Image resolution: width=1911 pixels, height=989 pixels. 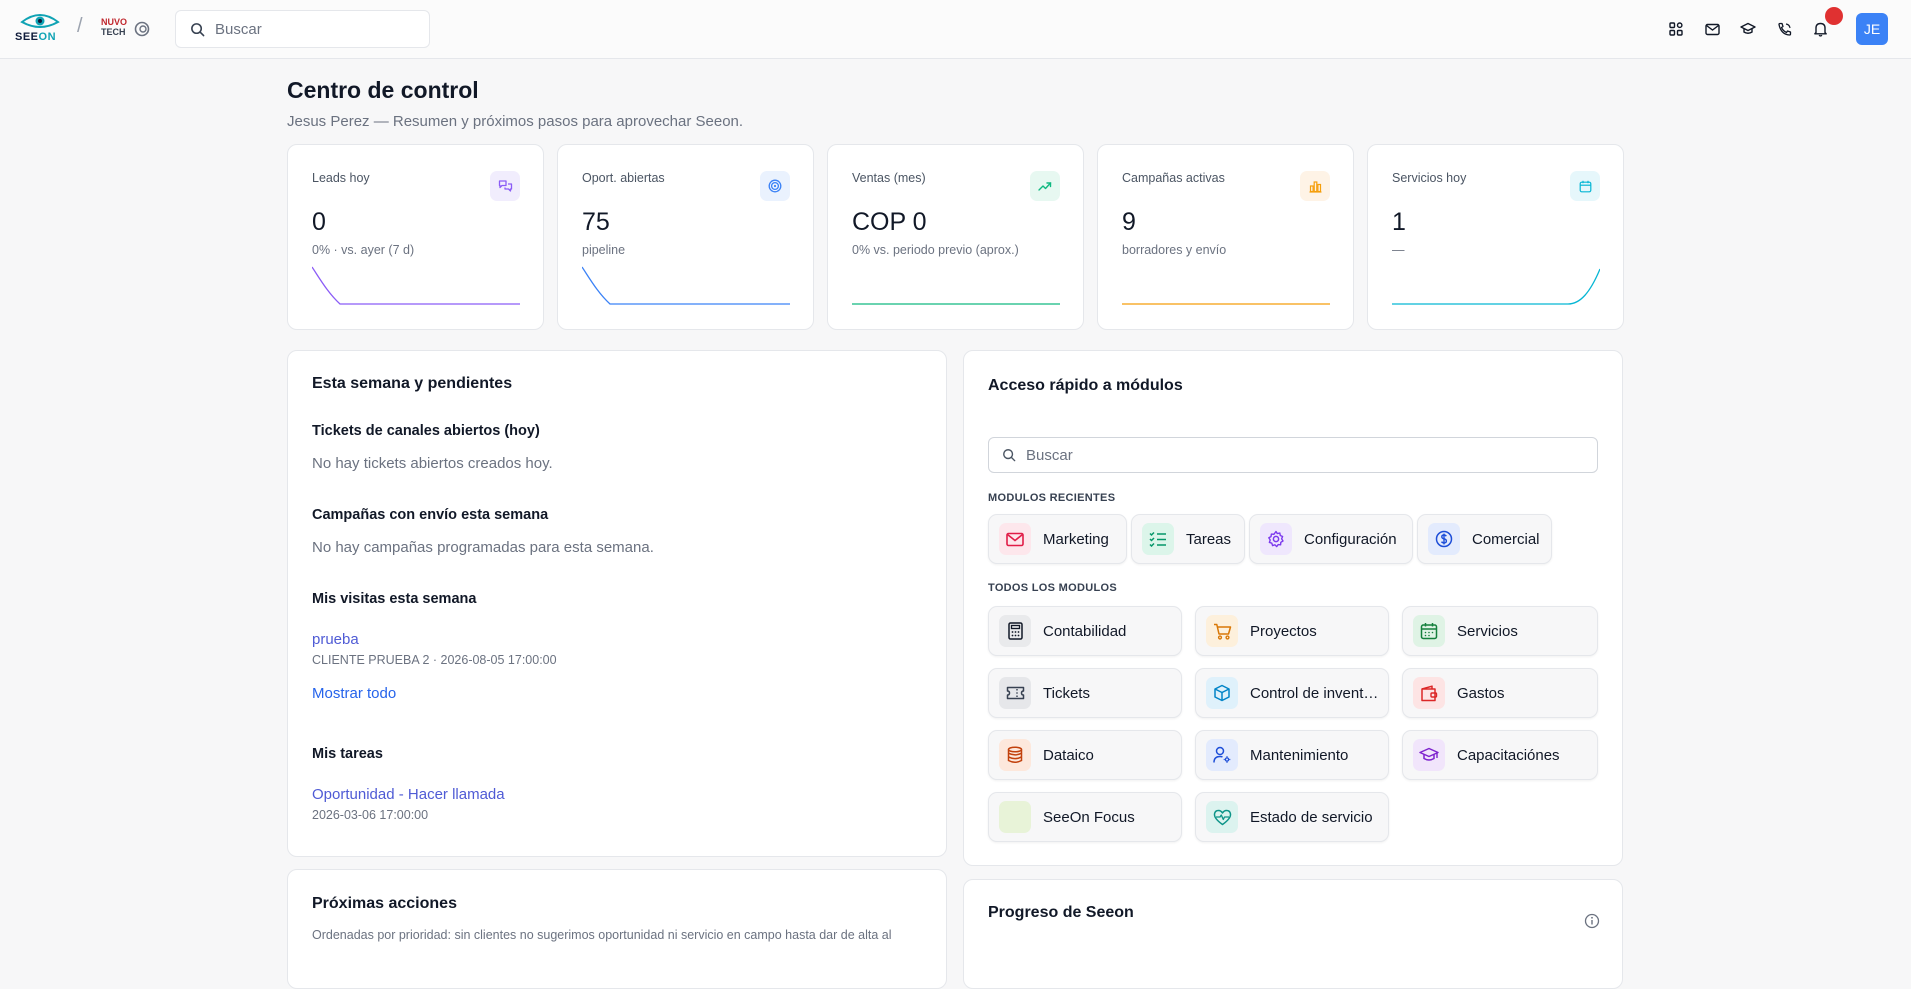 I want to click on kpi-value: 1, so click(x=1399, y=222).